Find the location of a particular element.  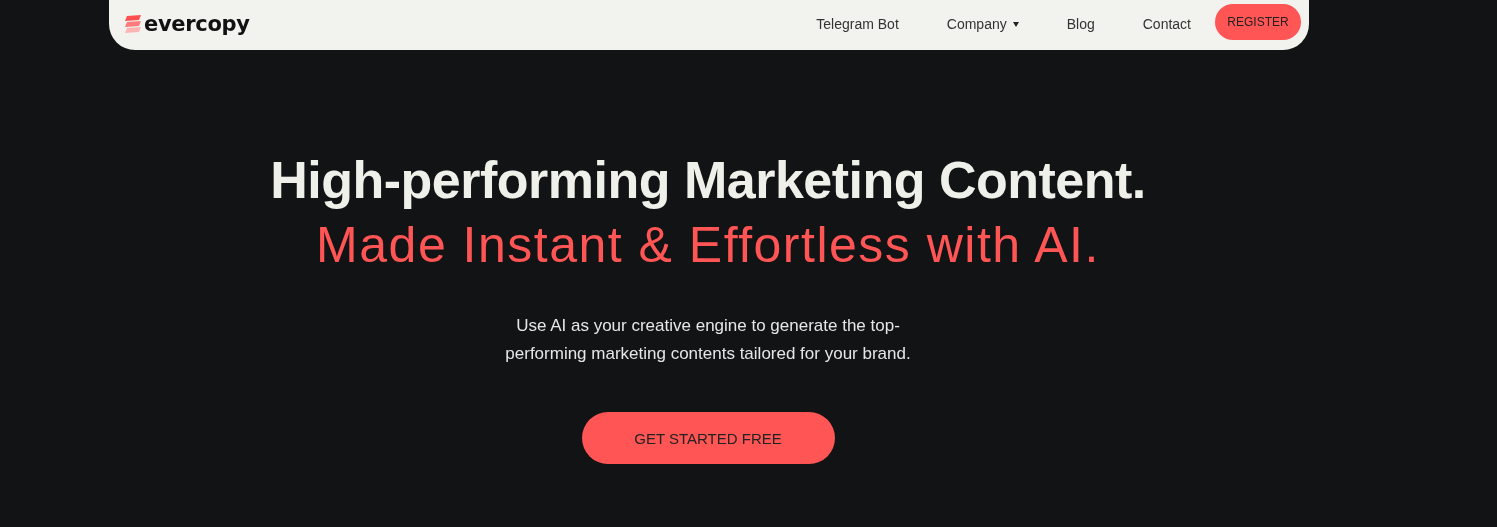

nav-link: Telegram Bot is located at coordinates (857, 24).